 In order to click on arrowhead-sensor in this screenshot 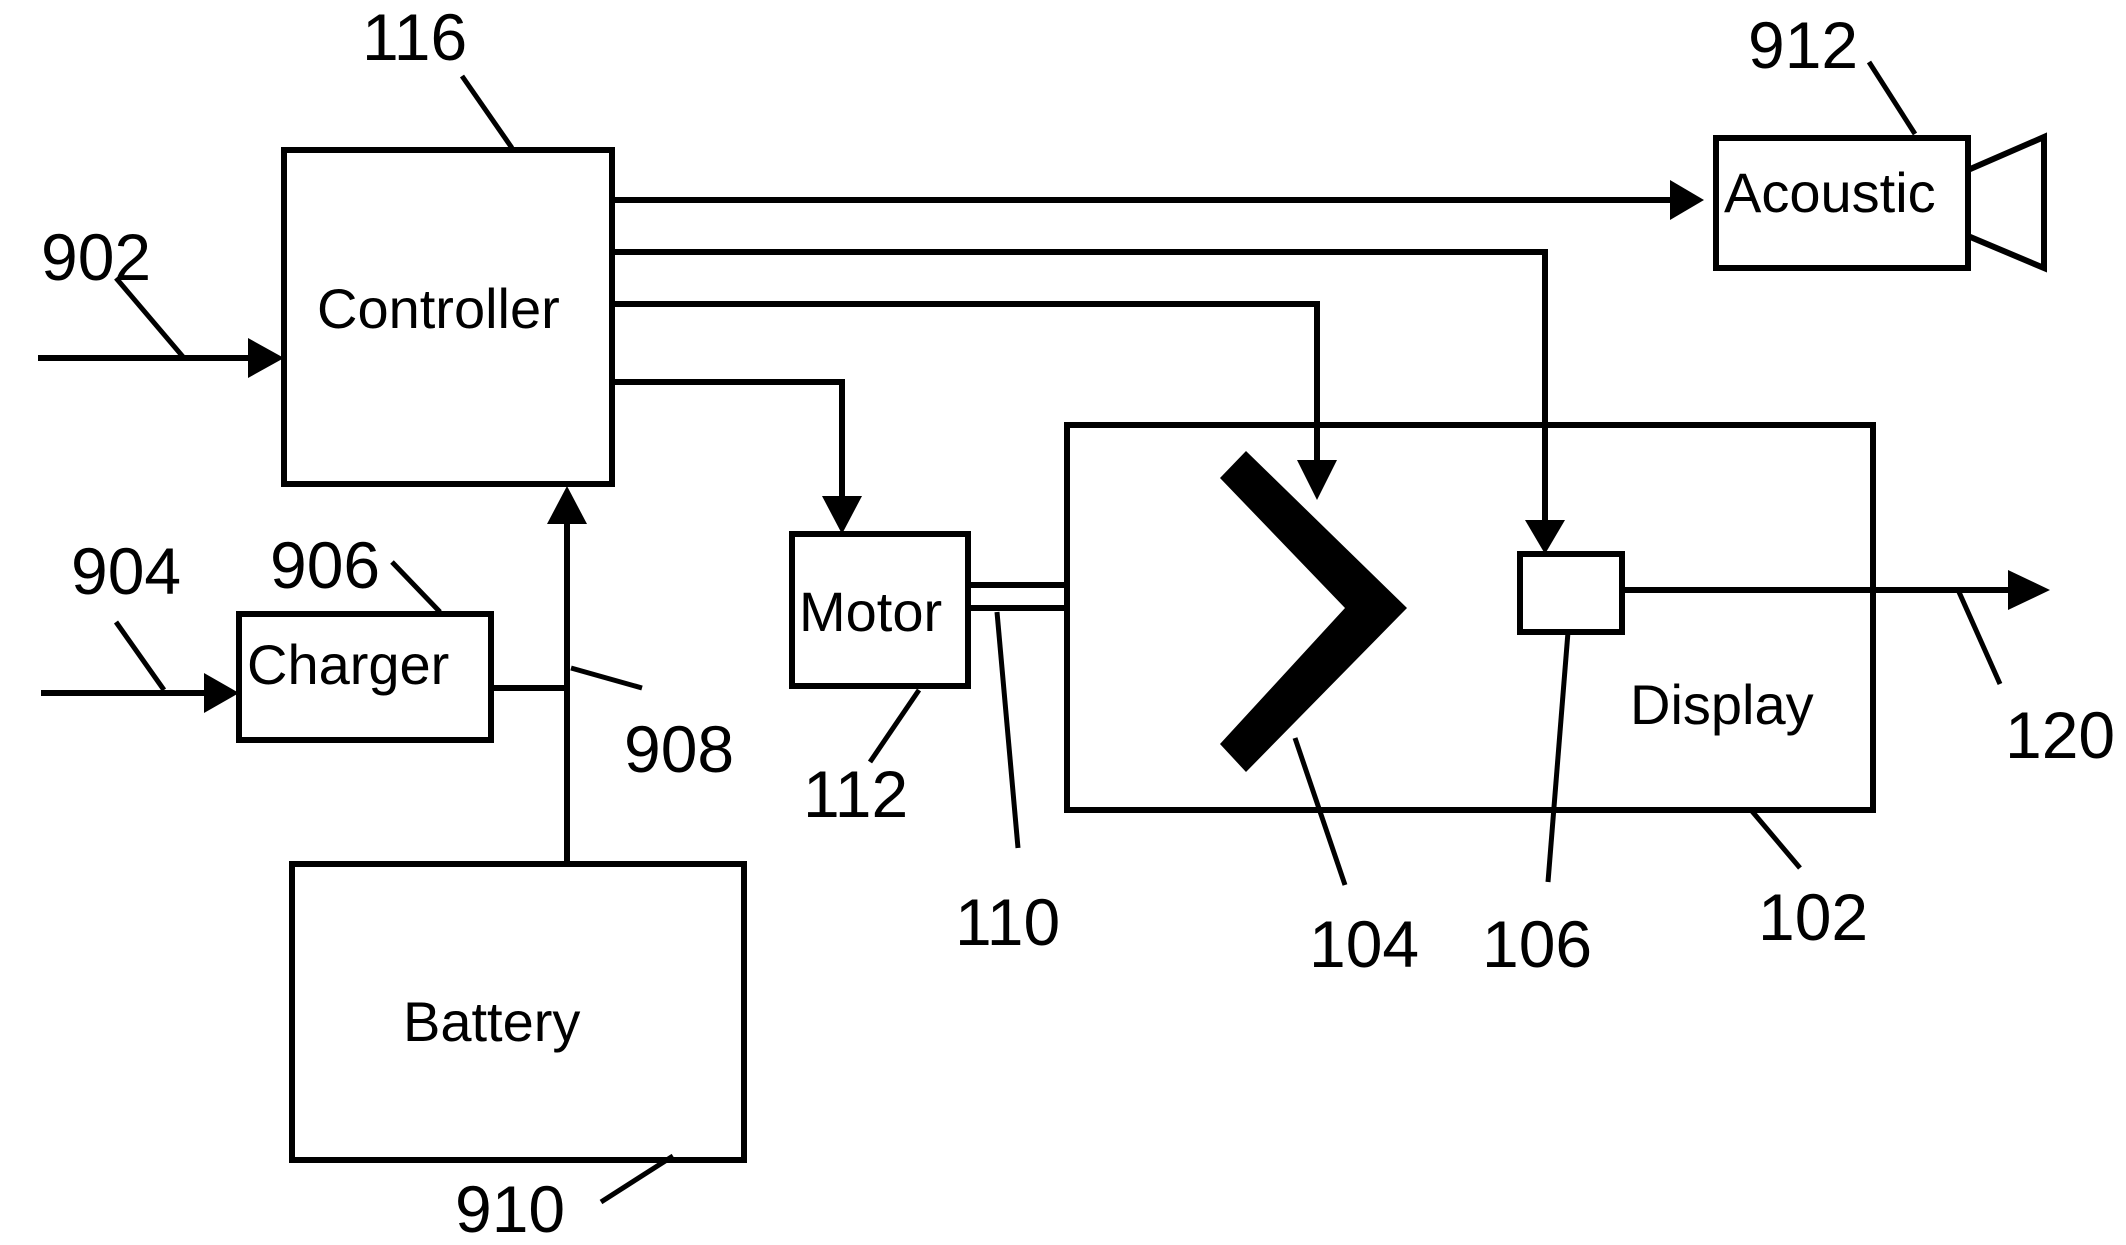, I will do `click(1545, 537)`.